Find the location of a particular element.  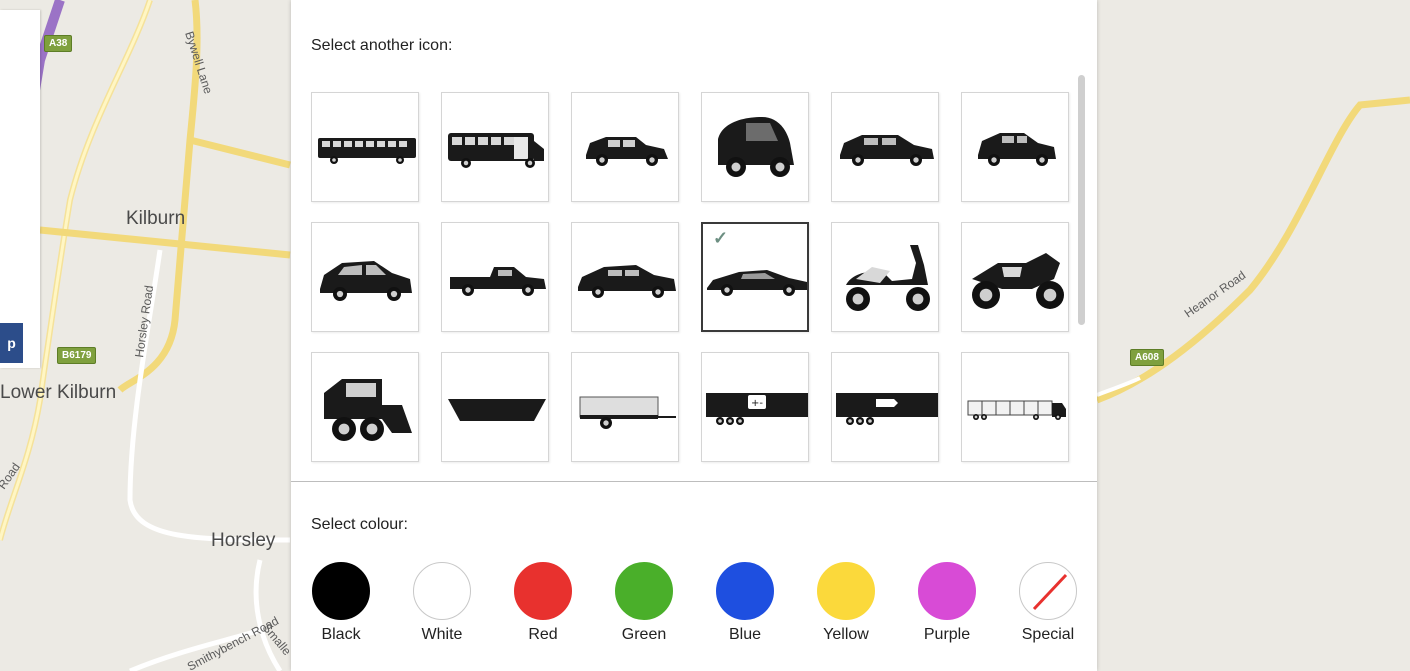

minibus-icon is located at coordinates (496, 150).